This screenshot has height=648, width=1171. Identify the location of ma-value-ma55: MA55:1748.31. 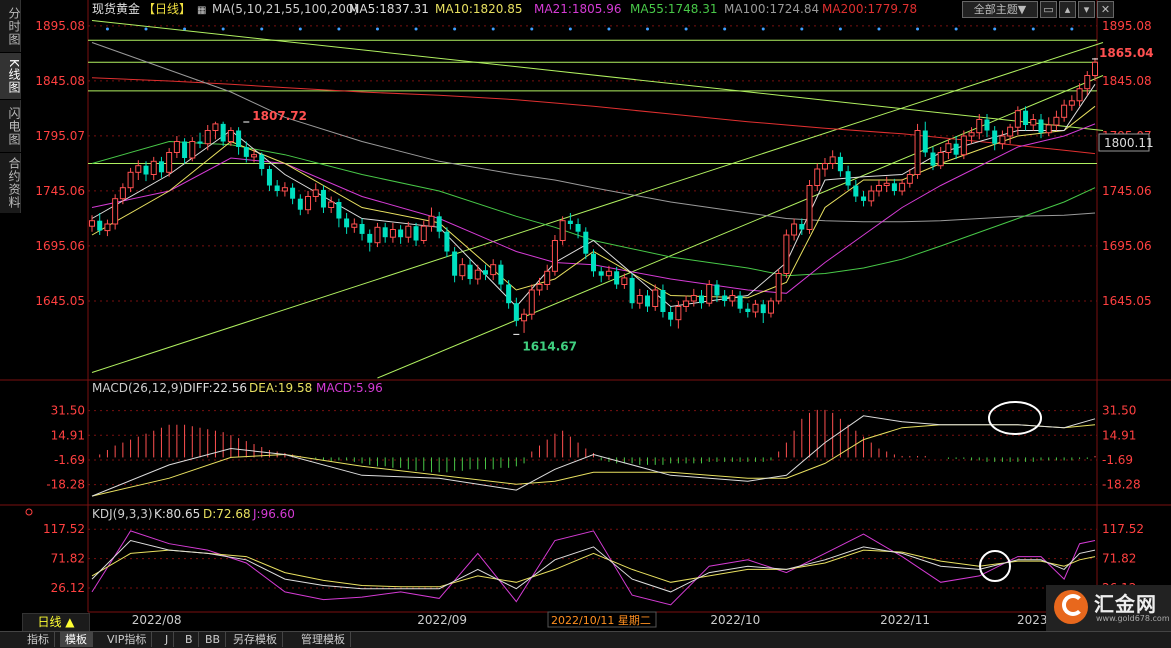
(674, 9).